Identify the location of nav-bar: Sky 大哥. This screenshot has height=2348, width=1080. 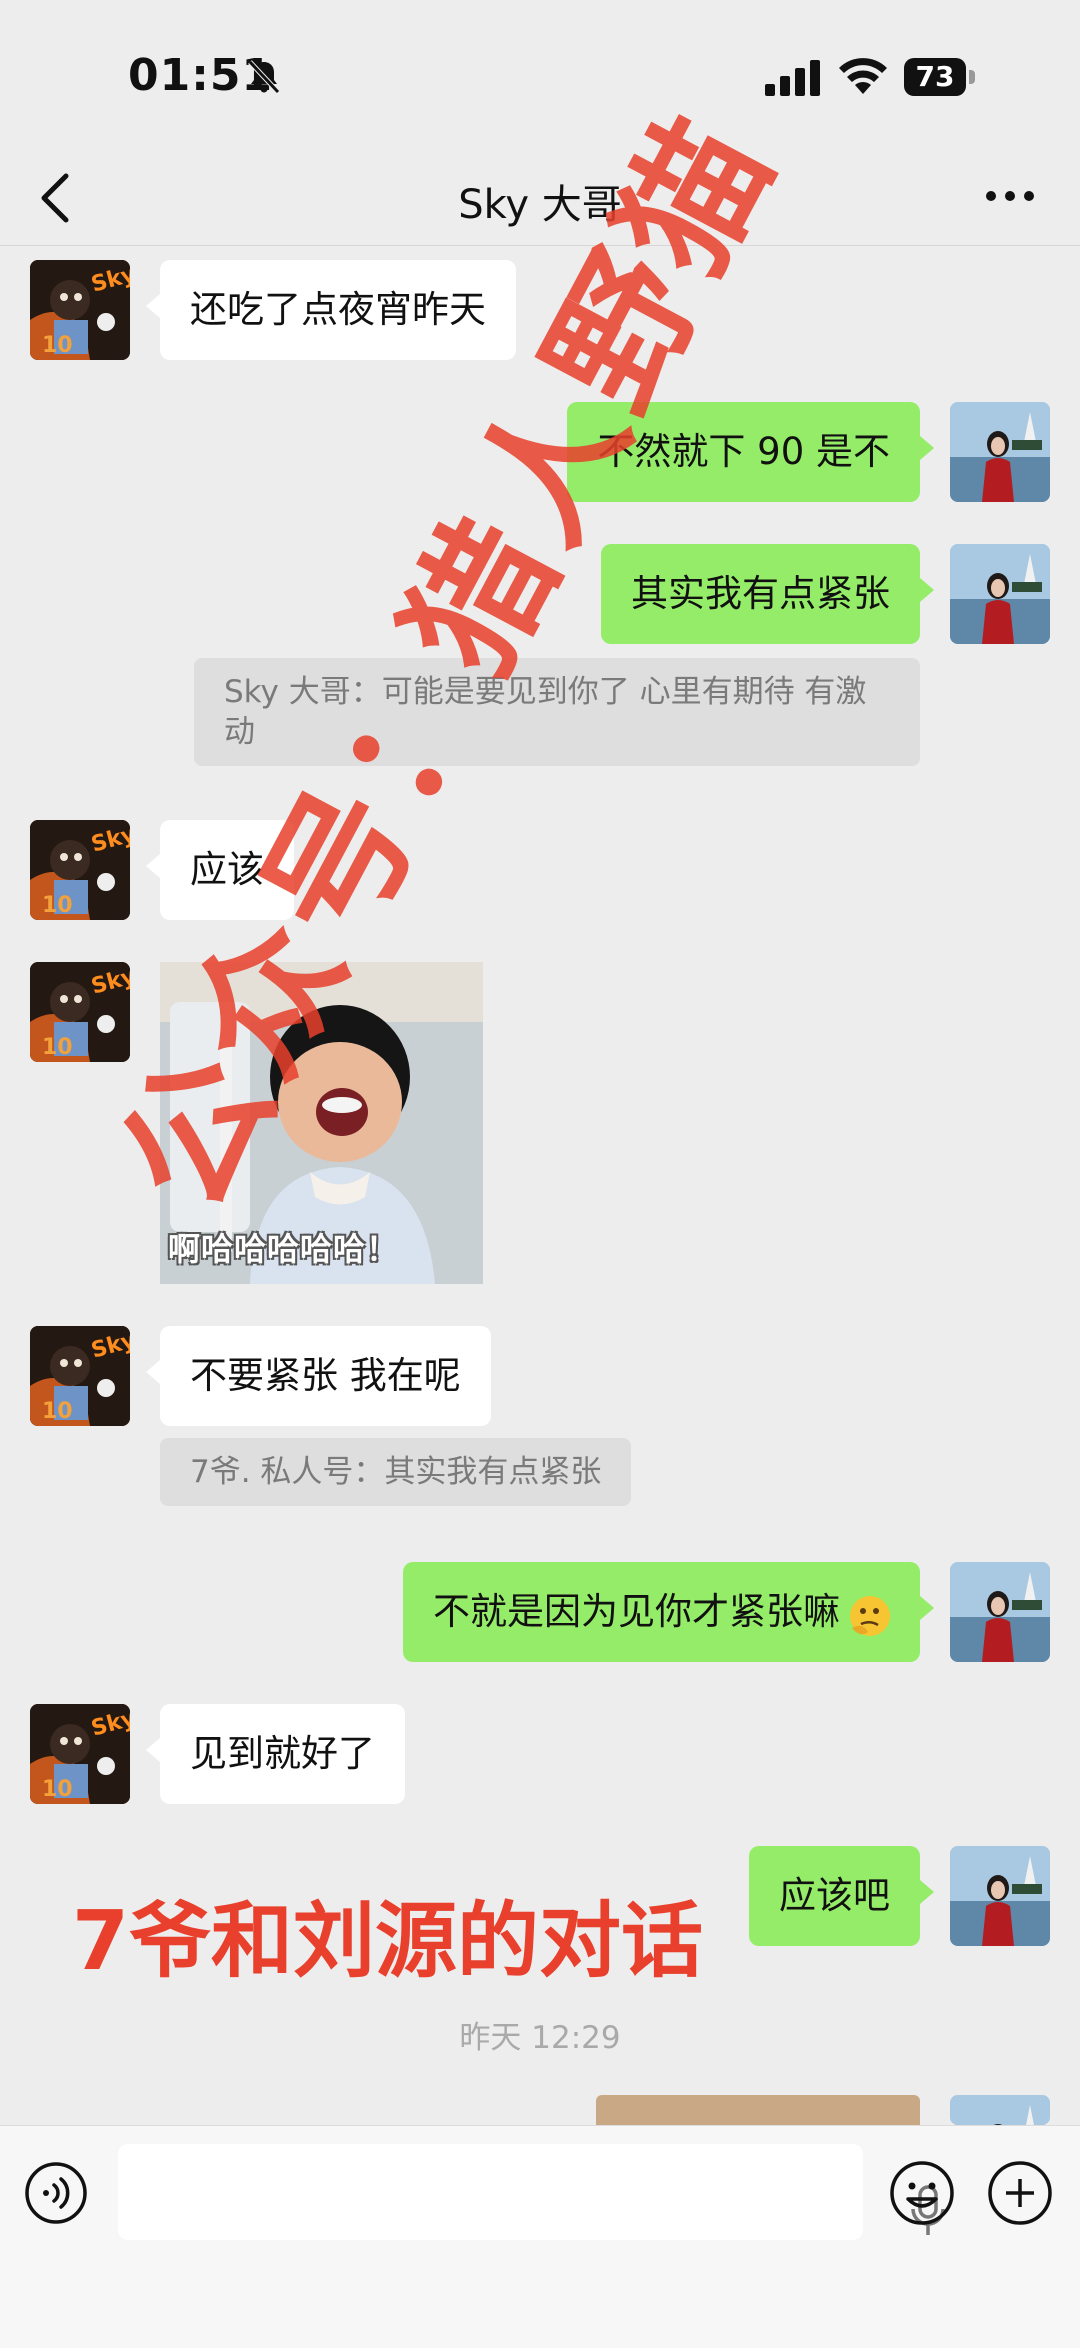
(540, 198).